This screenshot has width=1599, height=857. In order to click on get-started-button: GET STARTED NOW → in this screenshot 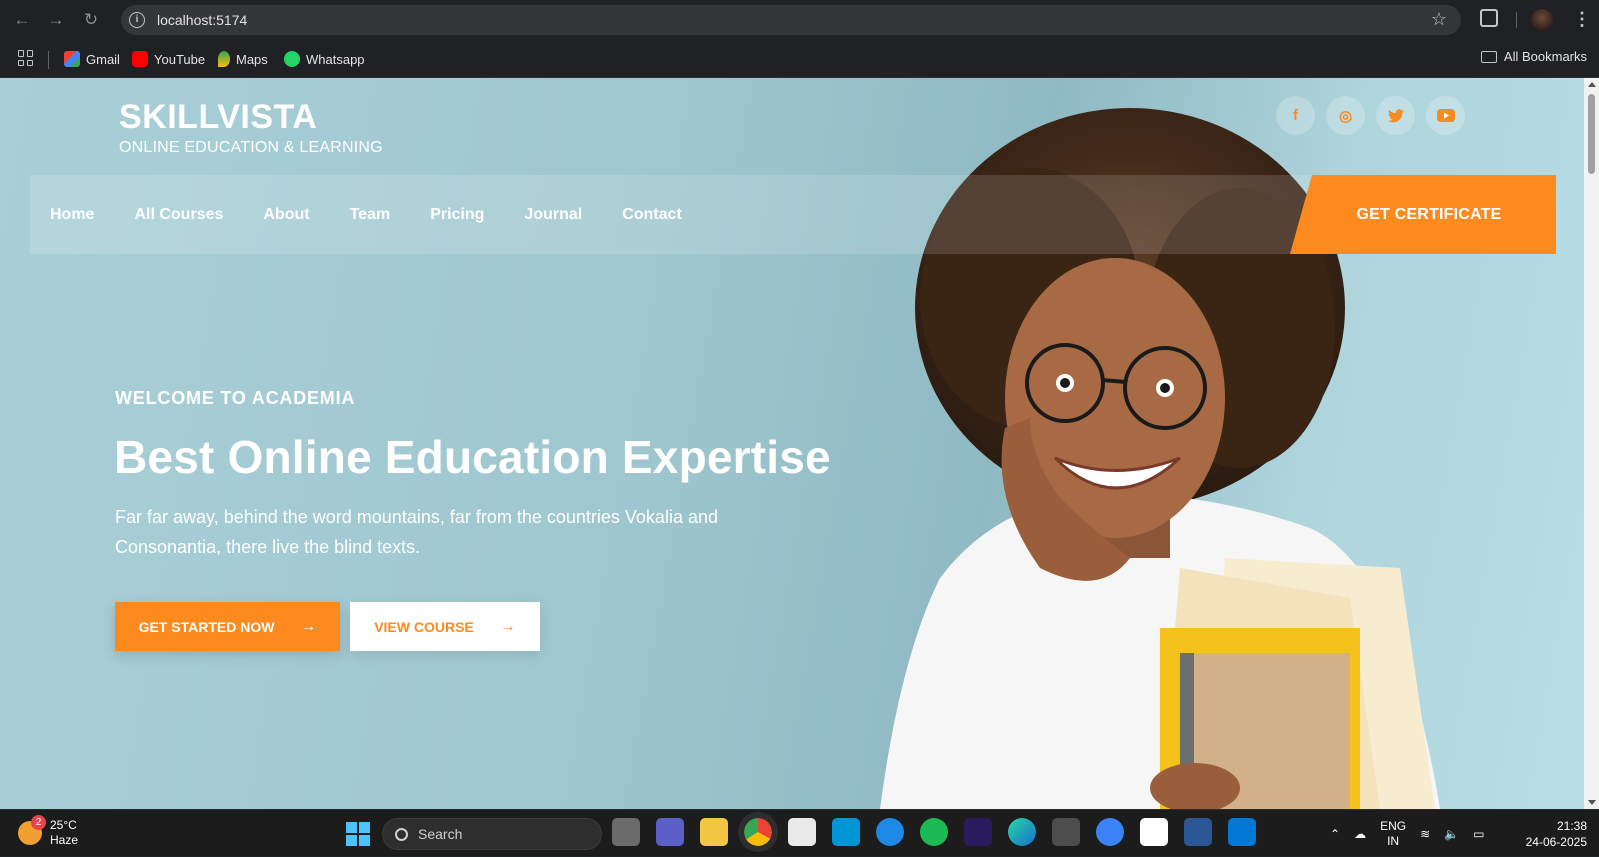, I will do `click(227, 626)`.